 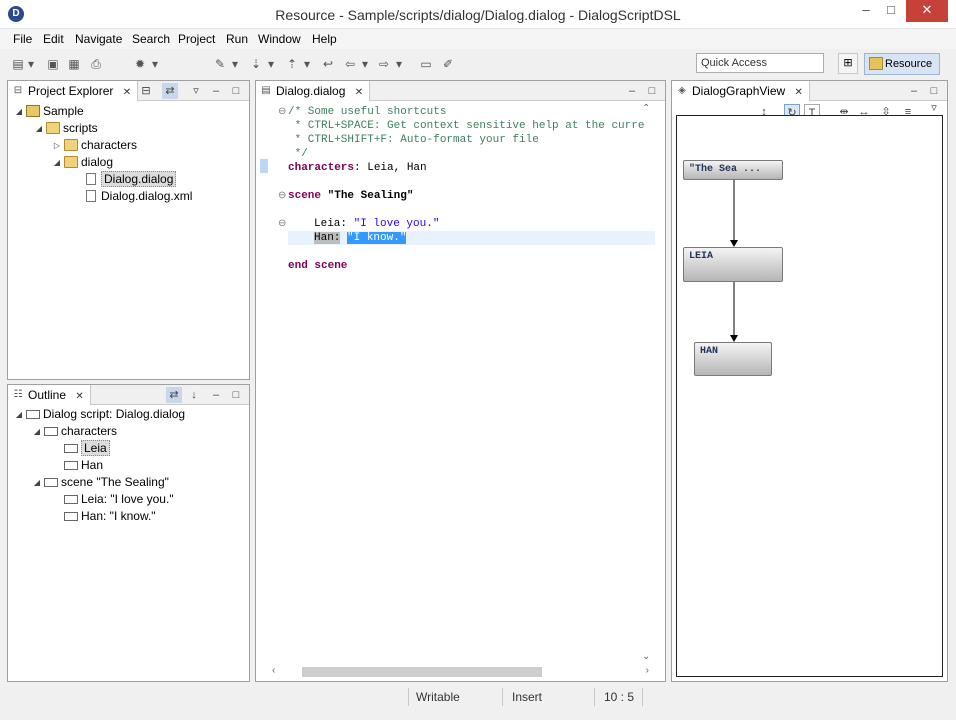 I want to click on code-comment-line-1: /* Some useful shortcuts, so click(x=367, y=112).